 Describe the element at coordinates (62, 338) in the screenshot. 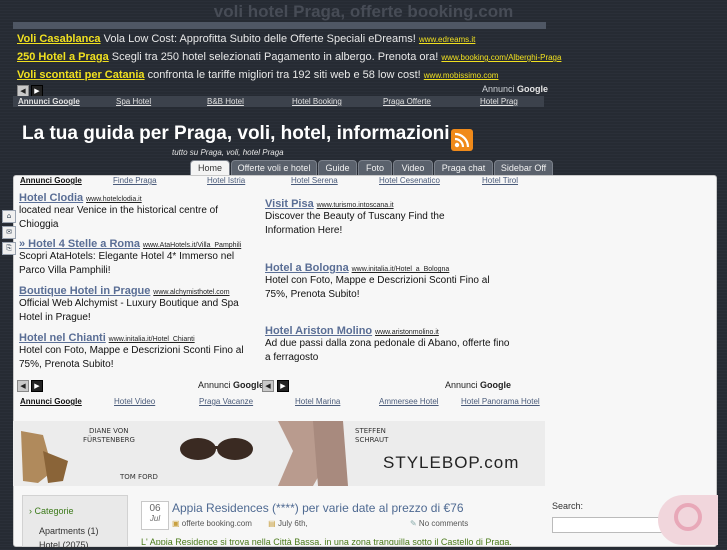

I see `ad-title: Hotel nel Chianti` at that location.